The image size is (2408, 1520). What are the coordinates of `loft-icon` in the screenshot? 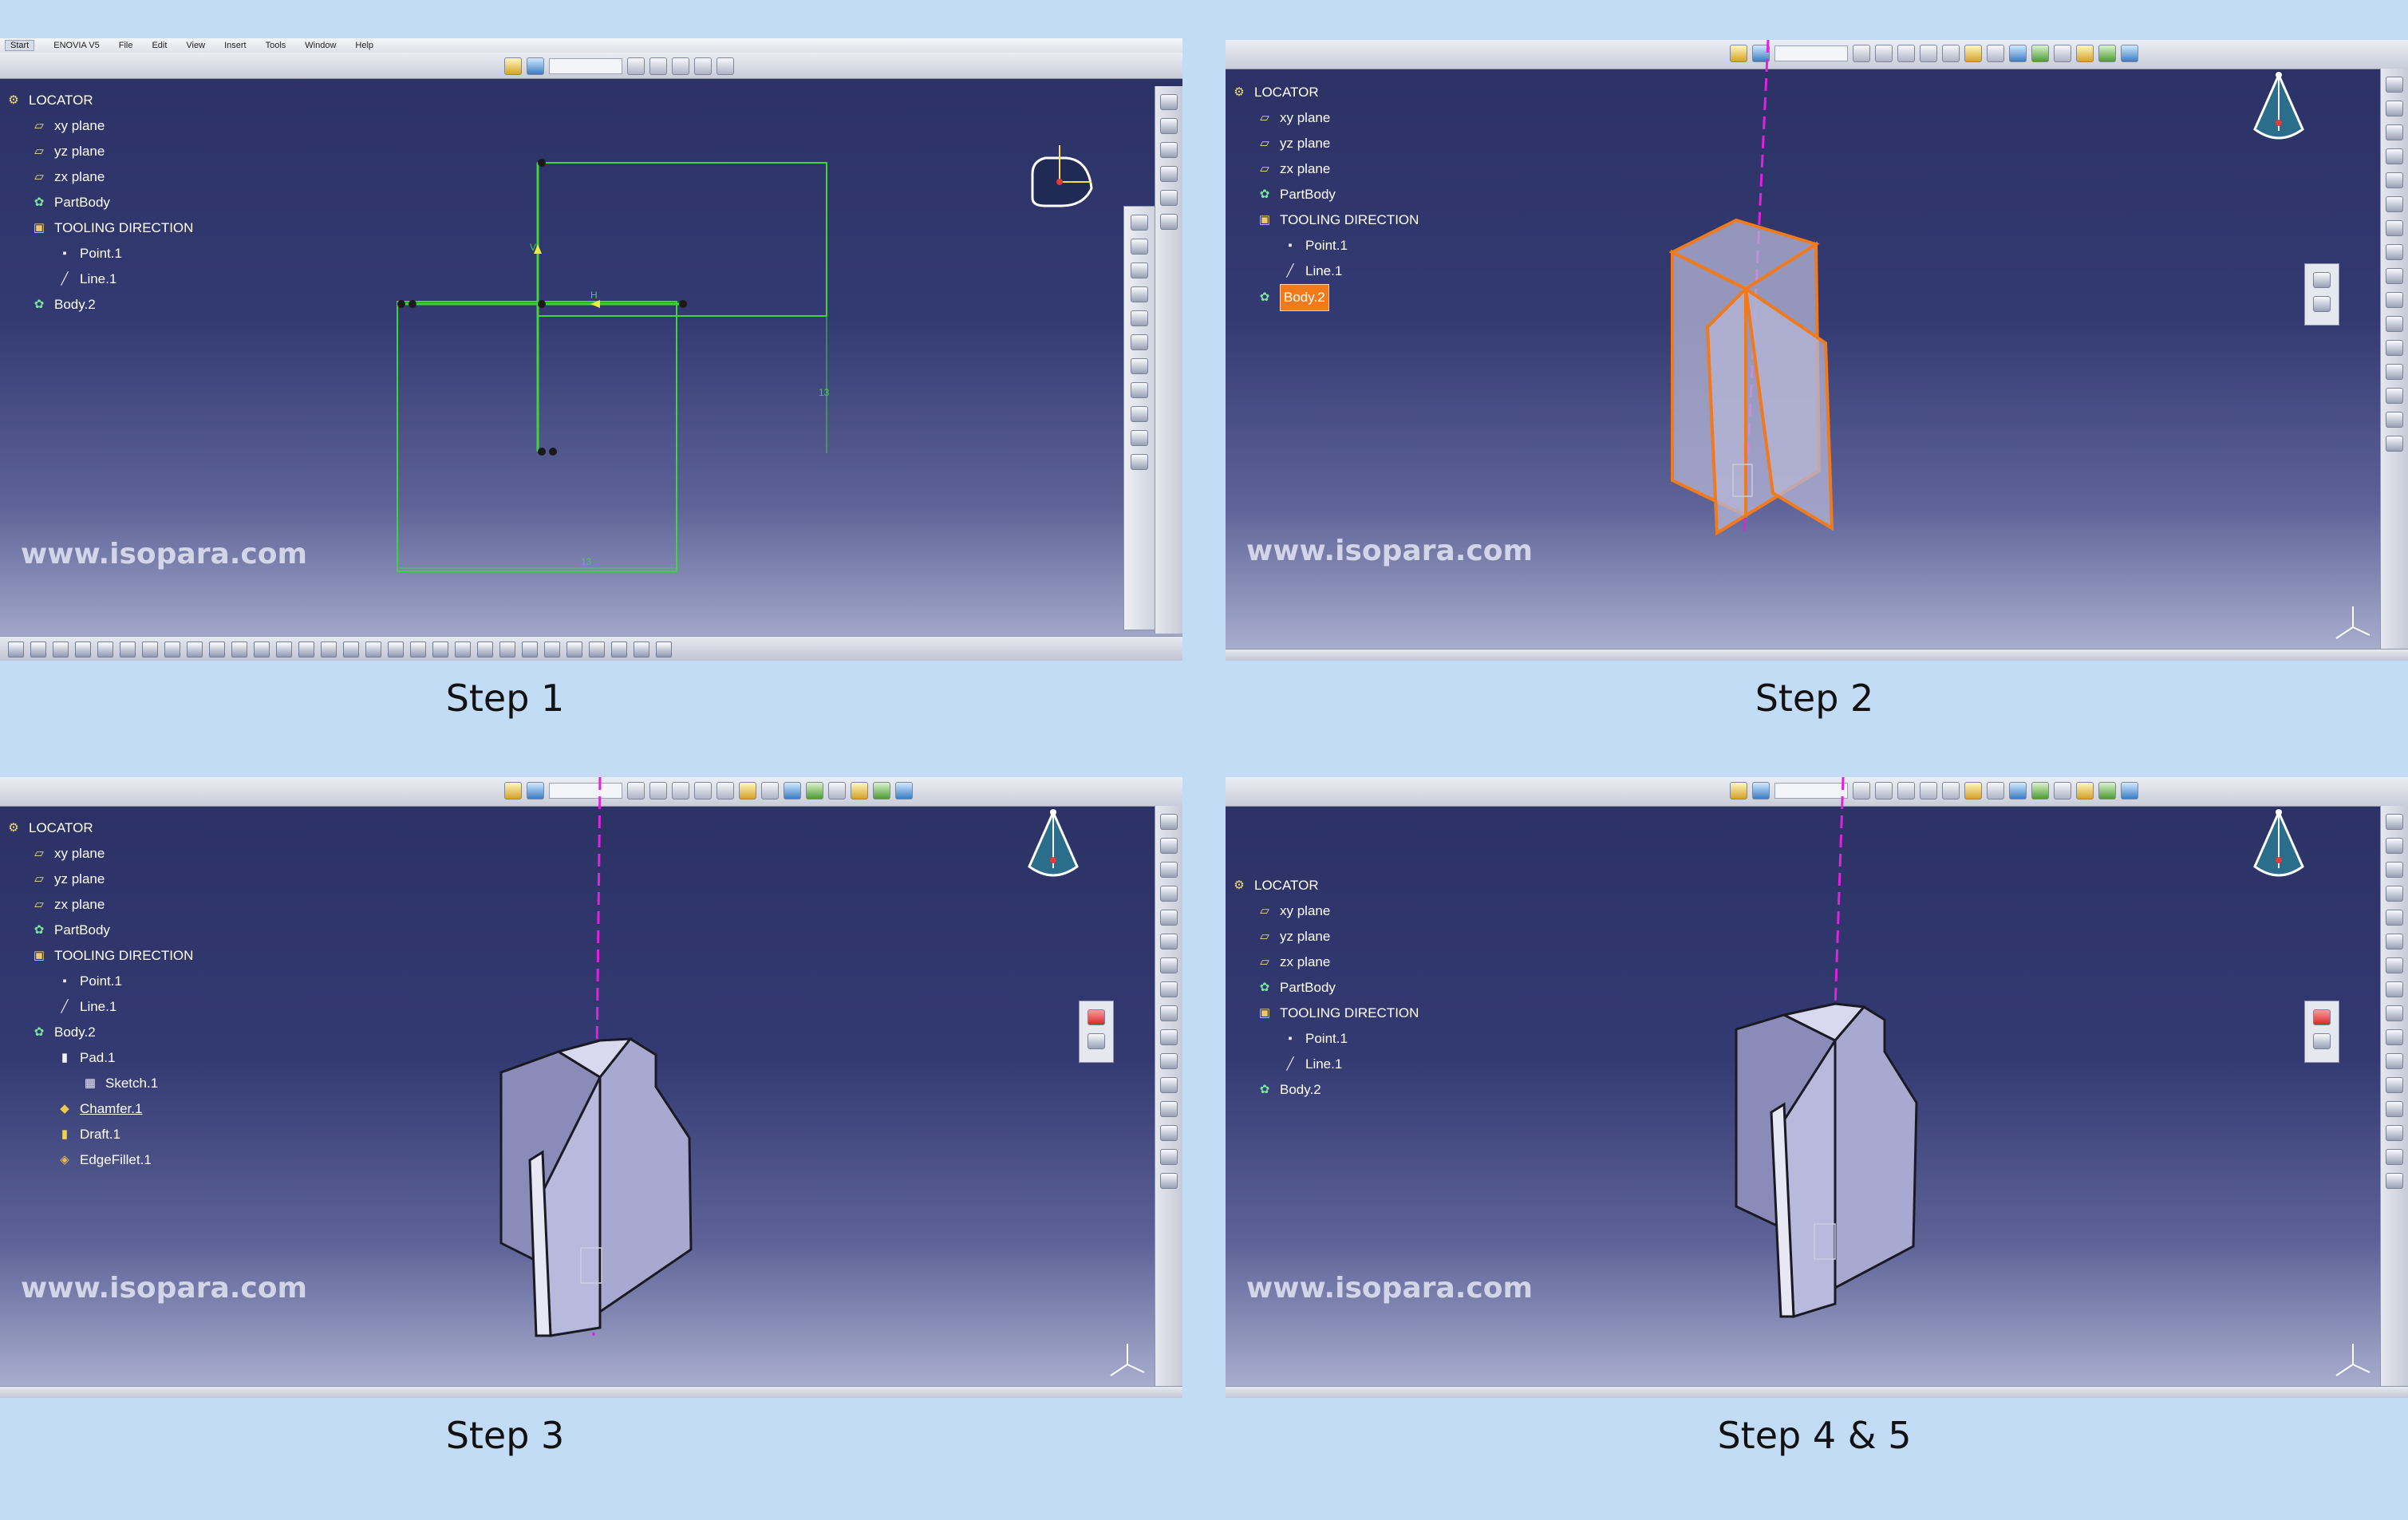 It's located at (2394, 1013).